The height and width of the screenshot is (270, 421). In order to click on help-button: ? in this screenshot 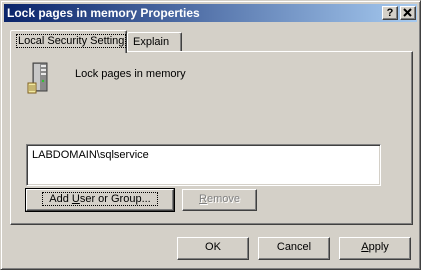, I will do `click(390, 13)`.